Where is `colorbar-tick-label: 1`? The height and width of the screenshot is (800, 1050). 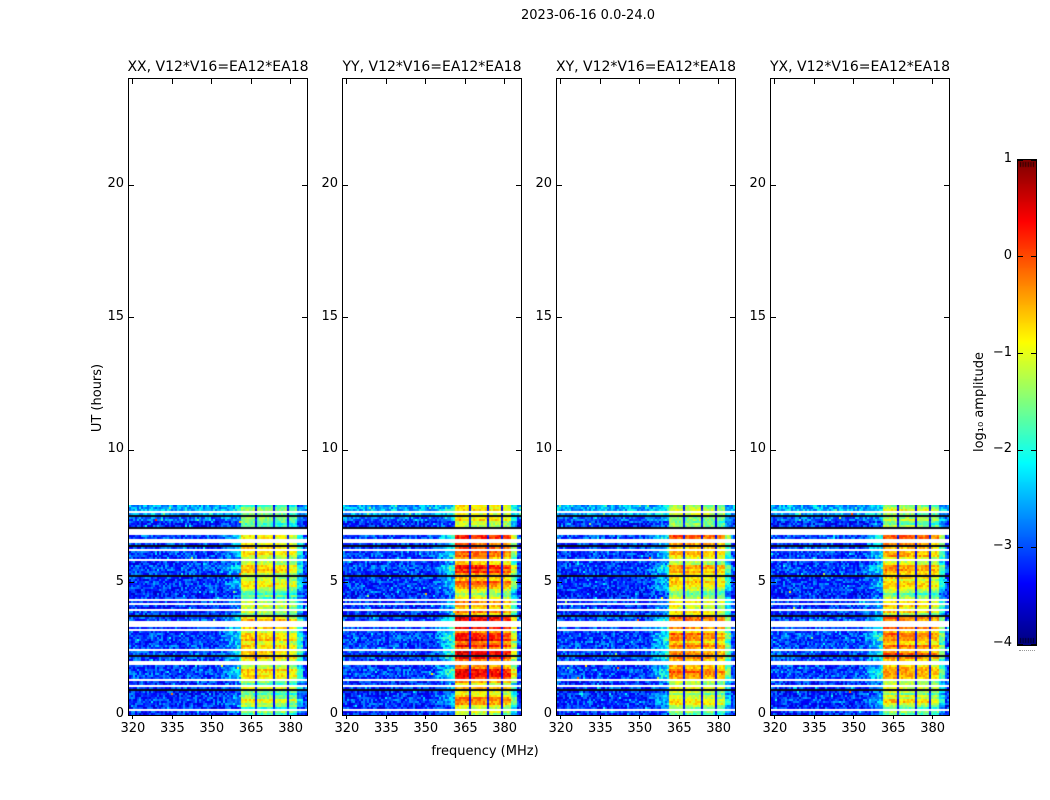 colorbar-tick-label: 1 is located at coordinates (1007, 158).